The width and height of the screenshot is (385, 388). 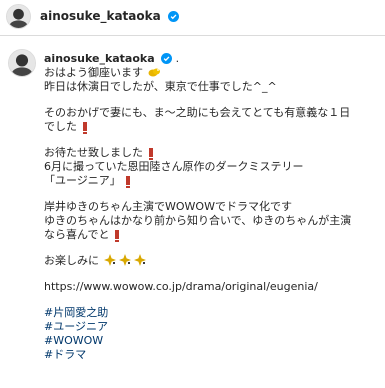 What do you see at coordinates (174, 166) in the screenshot?
I see `caption-line: 6月に撮っていた恩田陸さん原作のダークミステリー` at bounding box center [174, 166].